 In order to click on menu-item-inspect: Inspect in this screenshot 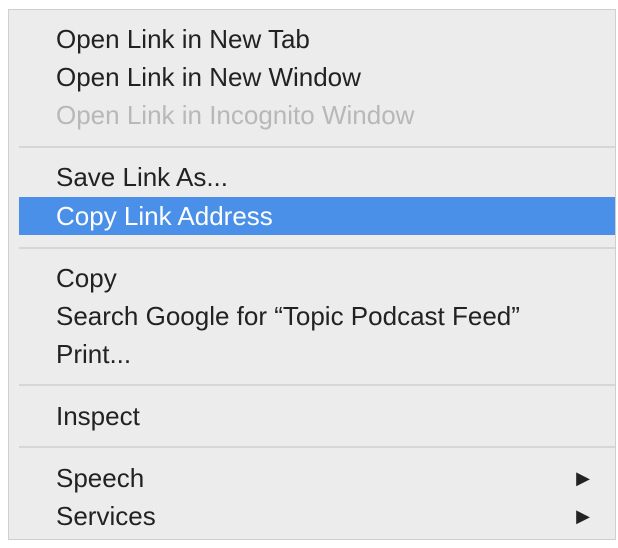, I will do `click(317, 416)`.